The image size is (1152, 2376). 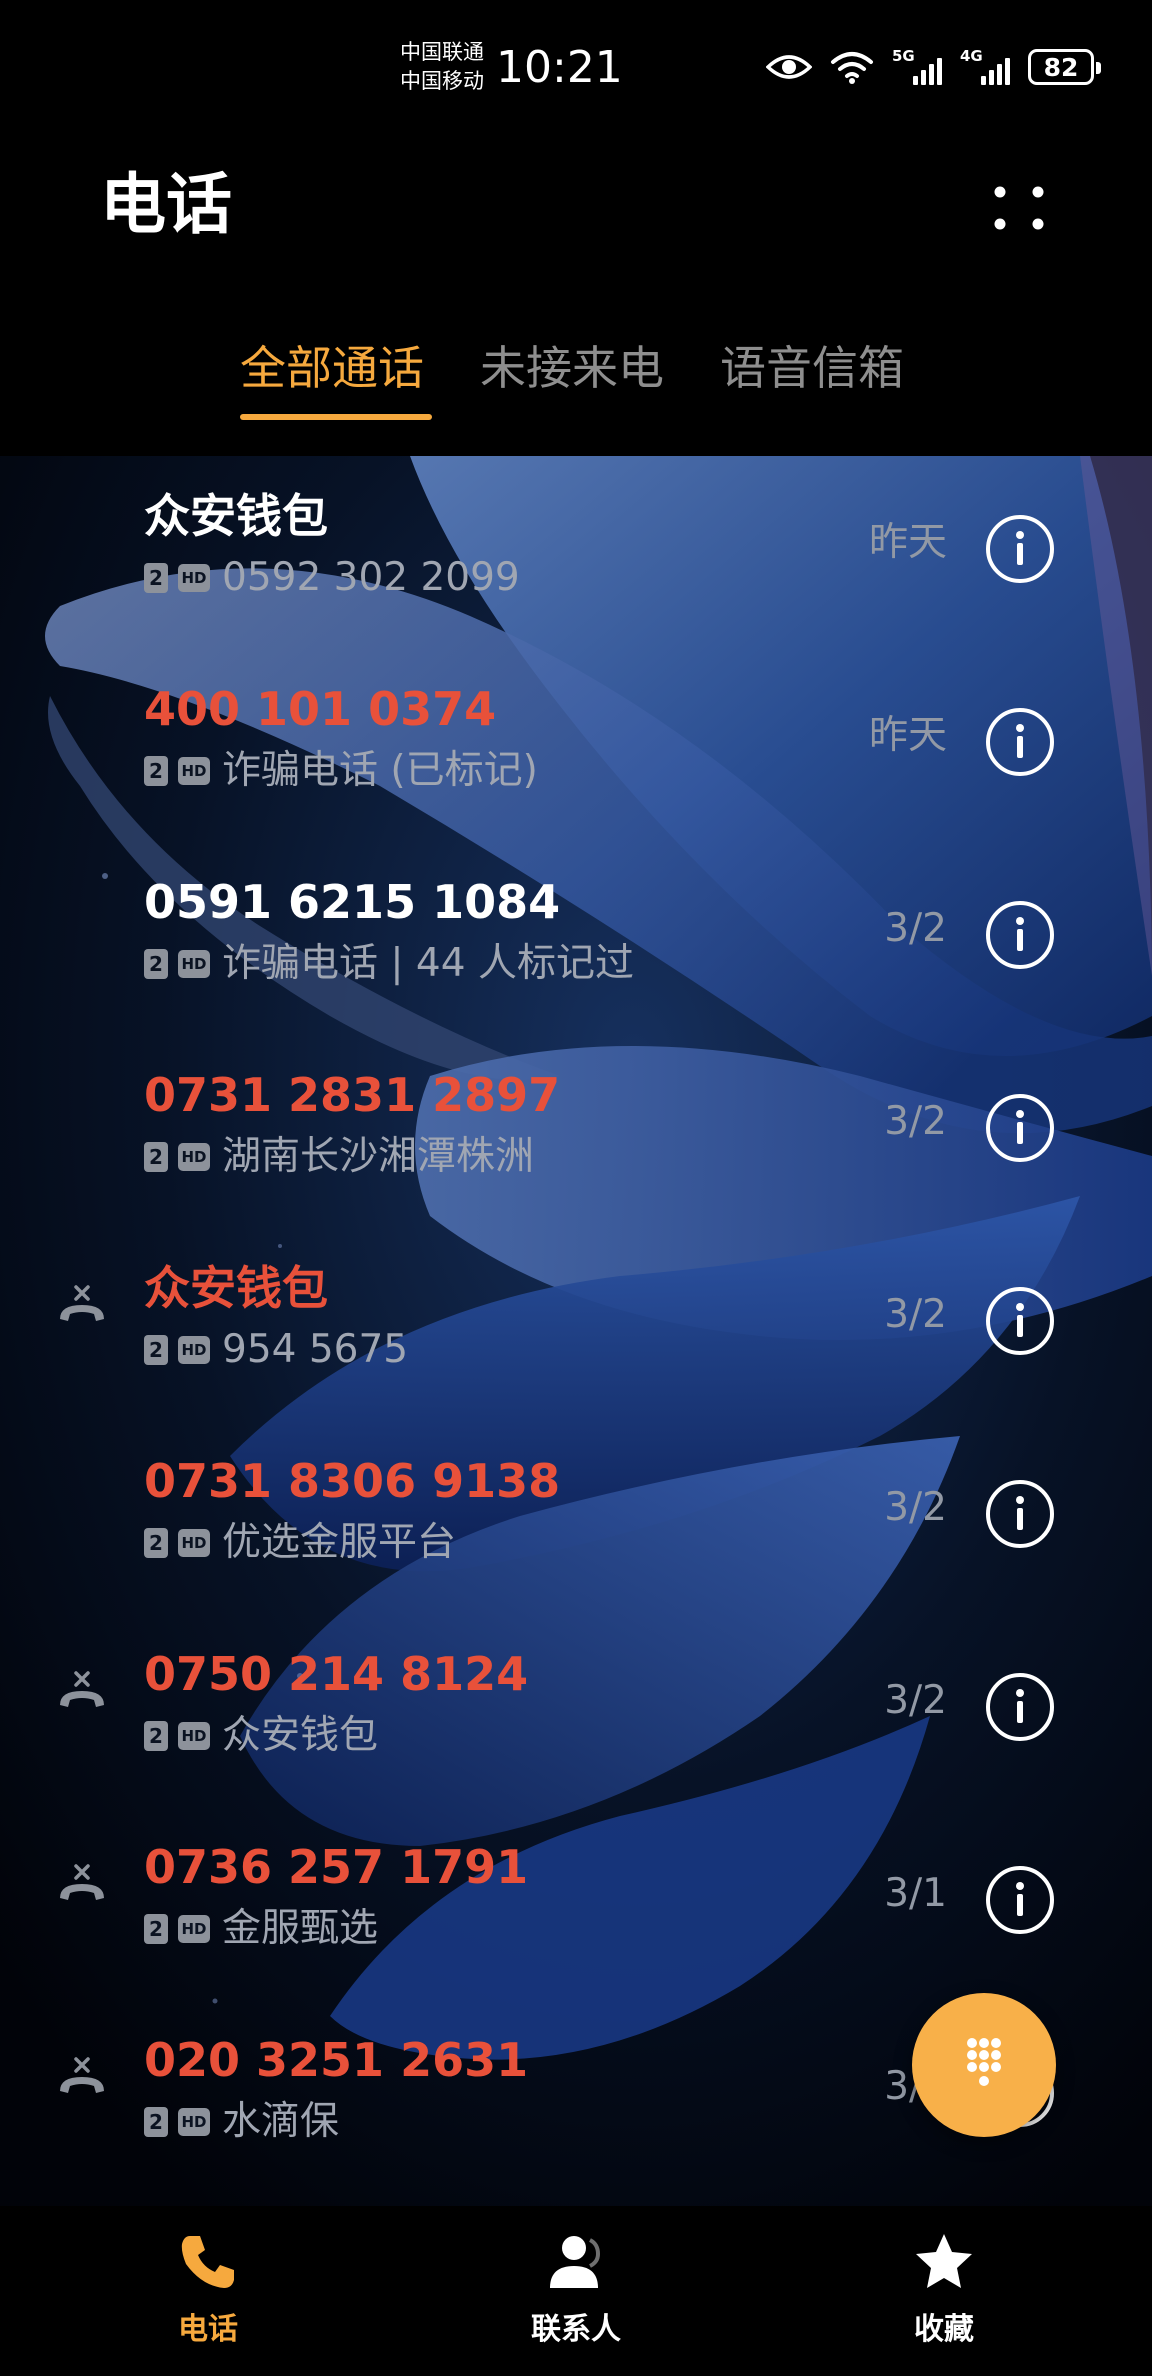 What do you see at coordinates (336, 417) in the screenshot?
I see `tab-indicator` at bounding box center [336, 417].